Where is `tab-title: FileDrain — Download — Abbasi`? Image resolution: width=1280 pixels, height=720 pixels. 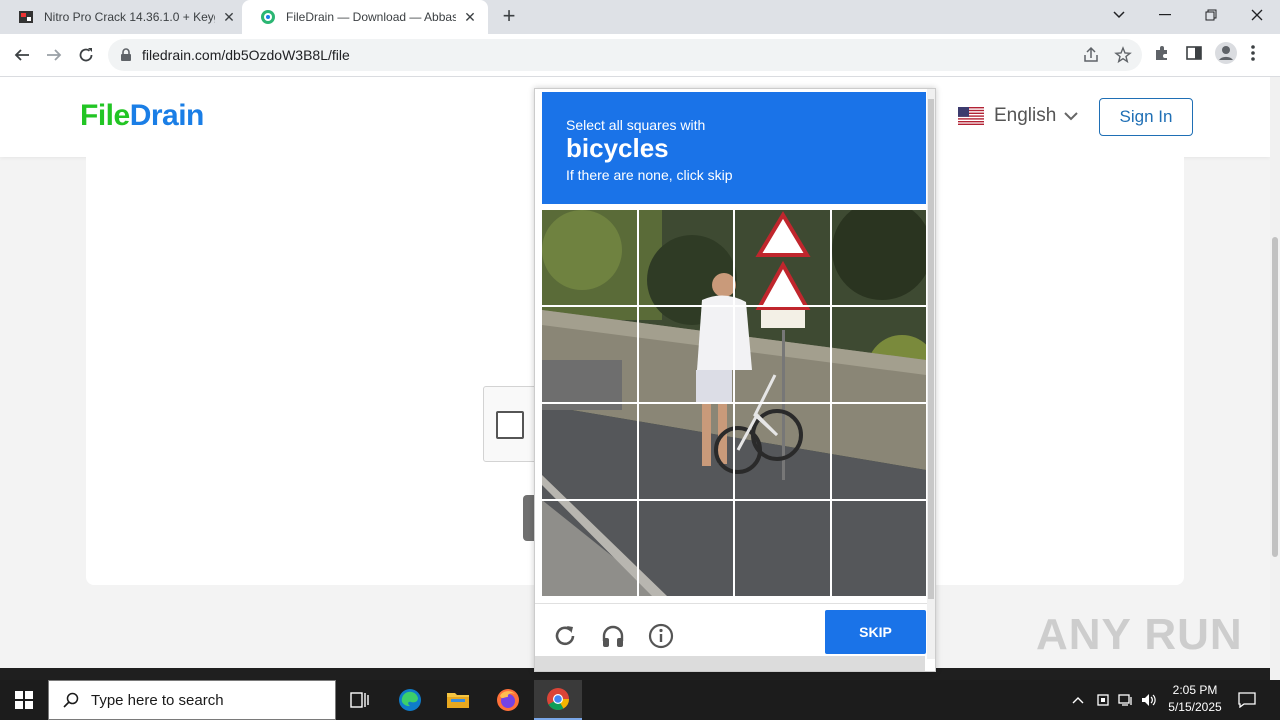 tab-title: FileDrain — Download — Abbasi is located at coordinates (371, 17).